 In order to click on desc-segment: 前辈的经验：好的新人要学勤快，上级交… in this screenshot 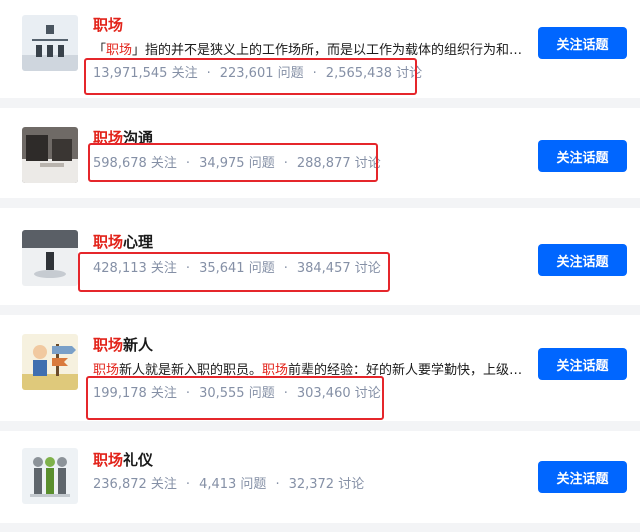, I will do `click(410, 370)`.